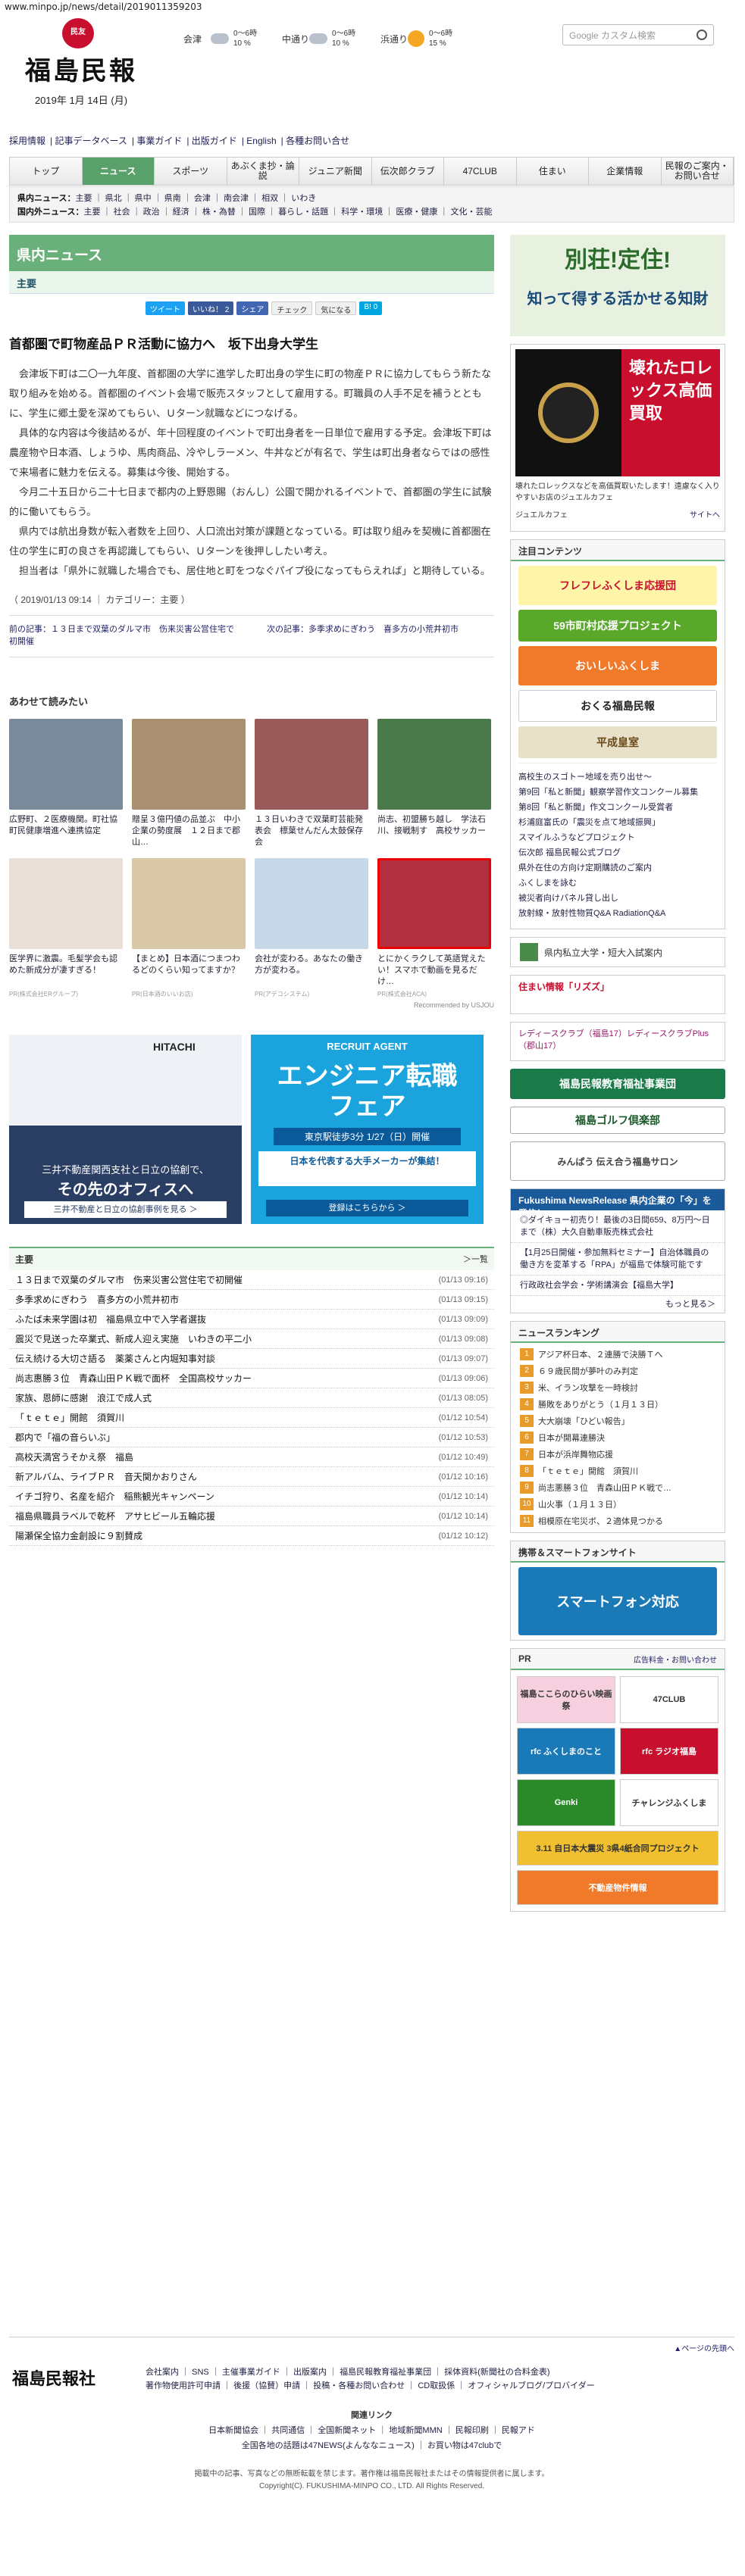  What do you see at coordinates (430, 39) in the screenshot?
I see `weather-hamadori: 浜通り 0〜6時 15 %` at bounding box center [430, 39].